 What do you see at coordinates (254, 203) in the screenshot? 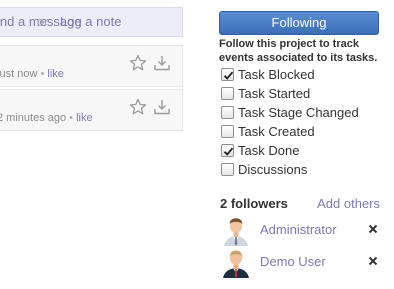
I see `followers-count: 2 followers` at bounding box center [254, 203].